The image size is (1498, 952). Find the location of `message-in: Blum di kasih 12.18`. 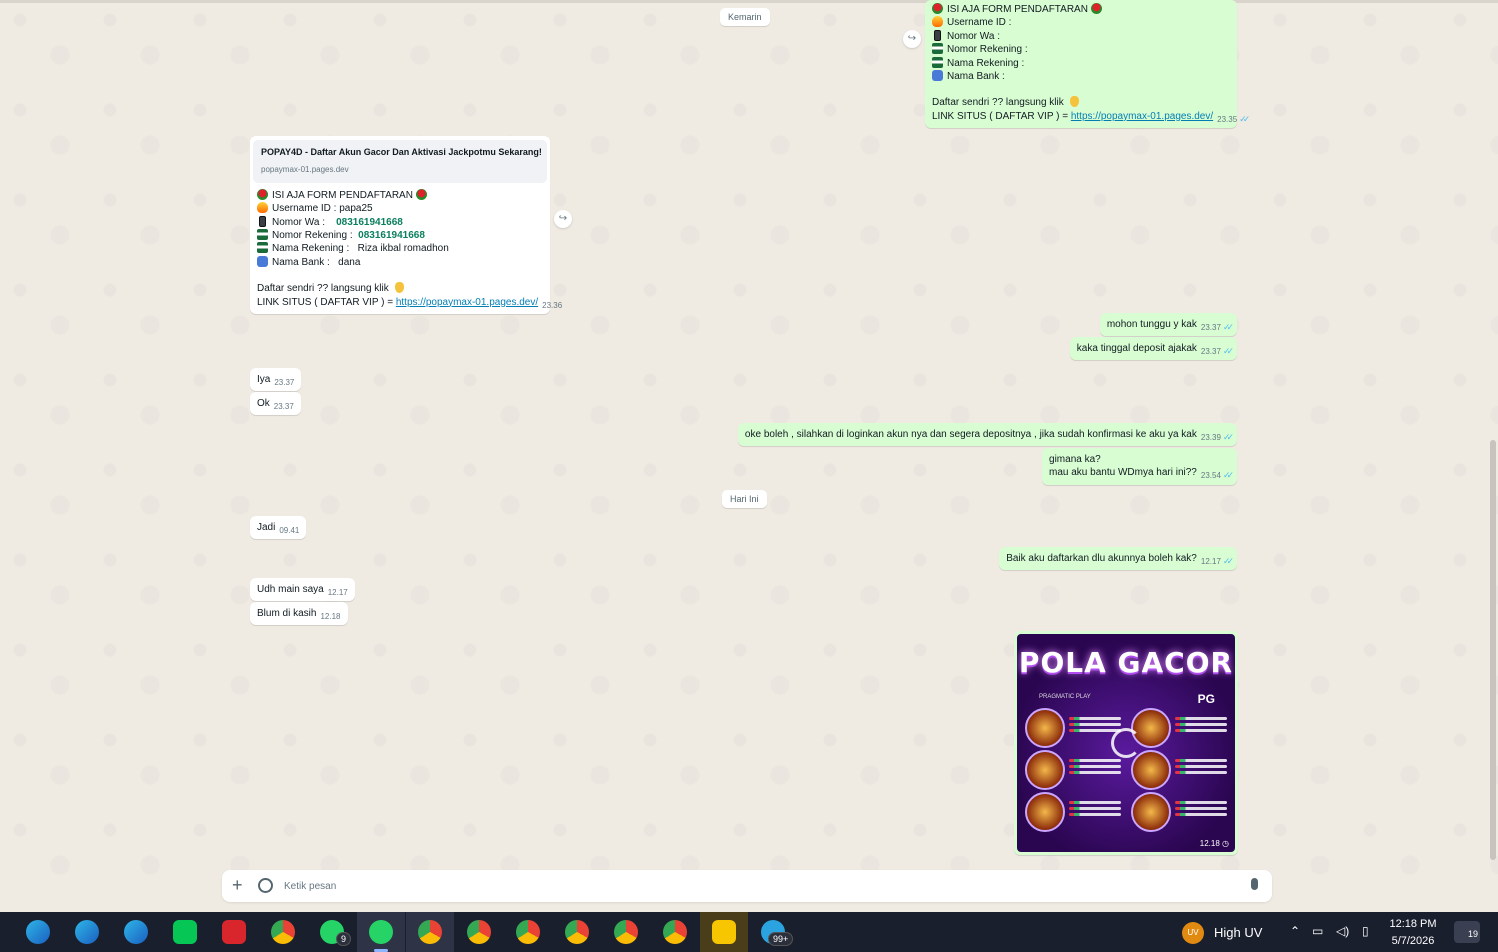

message-in: Blum di kasih 12.18 is located at coordinates (299, 614).